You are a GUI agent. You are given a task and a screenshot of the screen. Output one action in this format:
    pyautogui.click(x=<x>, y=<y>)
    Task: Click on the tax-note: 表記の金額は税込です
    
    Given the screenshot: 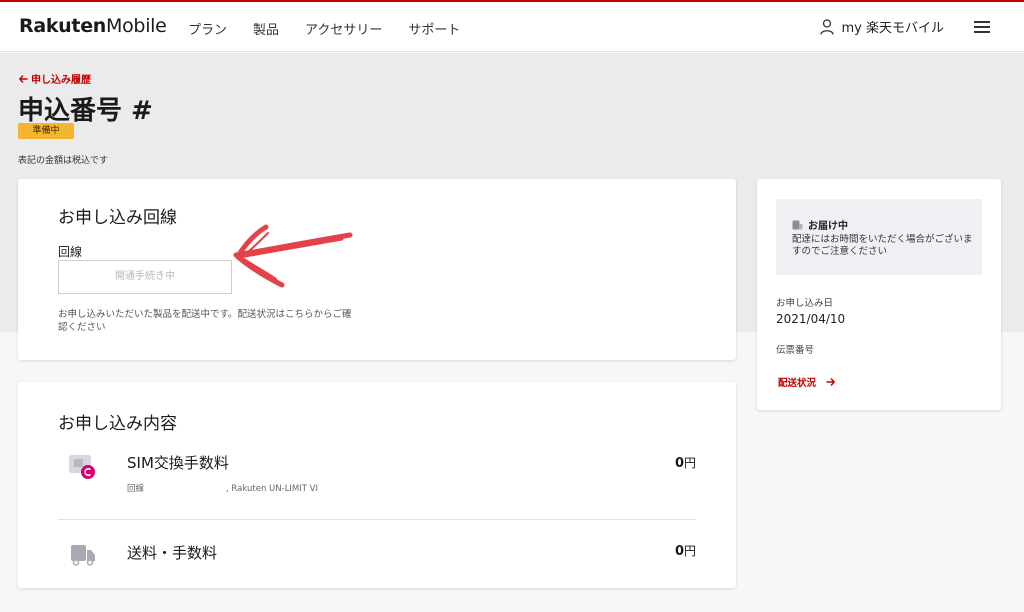 What is the action you would take?
    pyautogui.click(x=63, y=161)
    